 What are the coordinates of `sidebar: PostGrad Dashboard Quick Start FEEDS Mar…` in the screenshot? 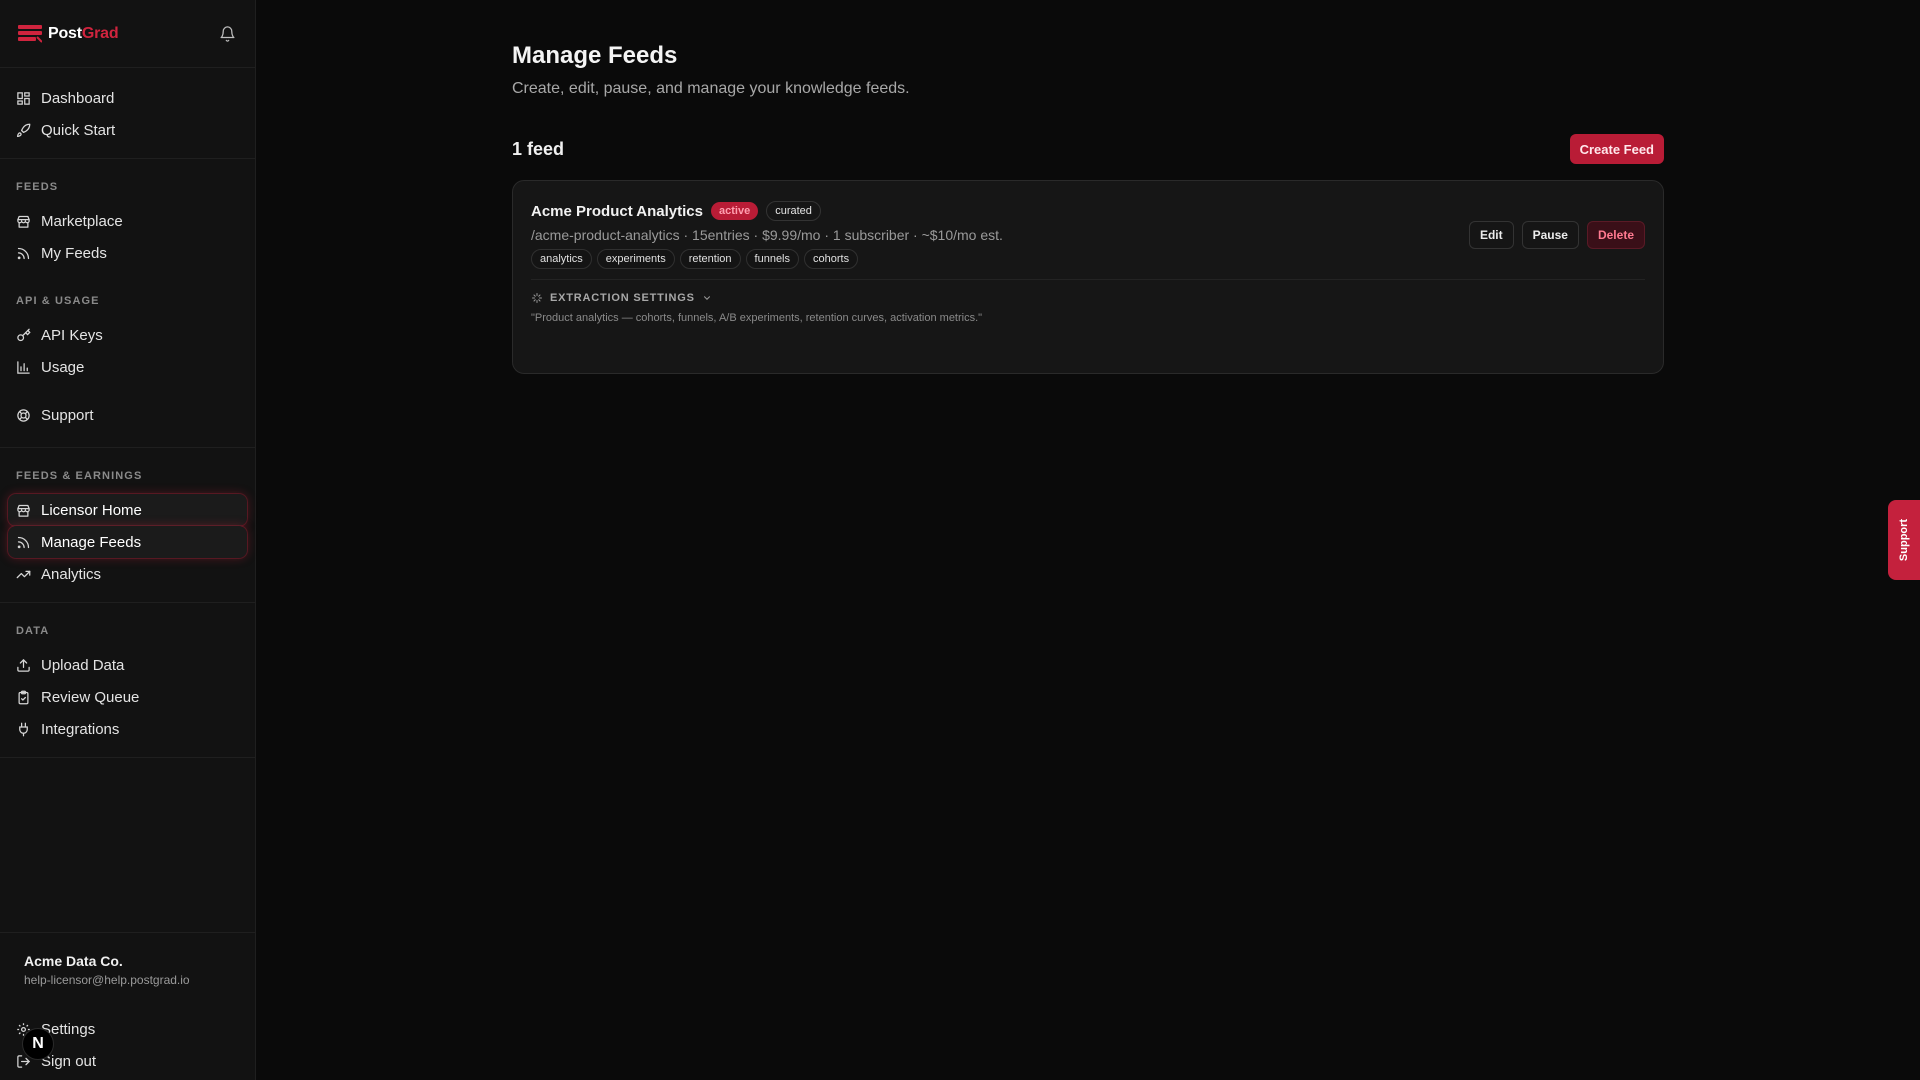 It's located at (128, 540).